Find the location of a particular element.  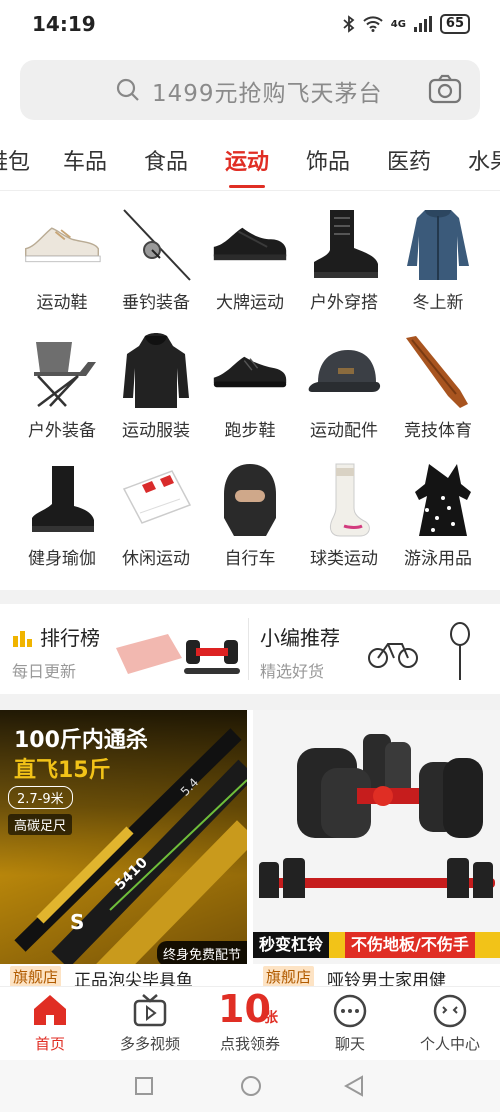

category-cycling: 自行车 is located at coordinates (250, 511).